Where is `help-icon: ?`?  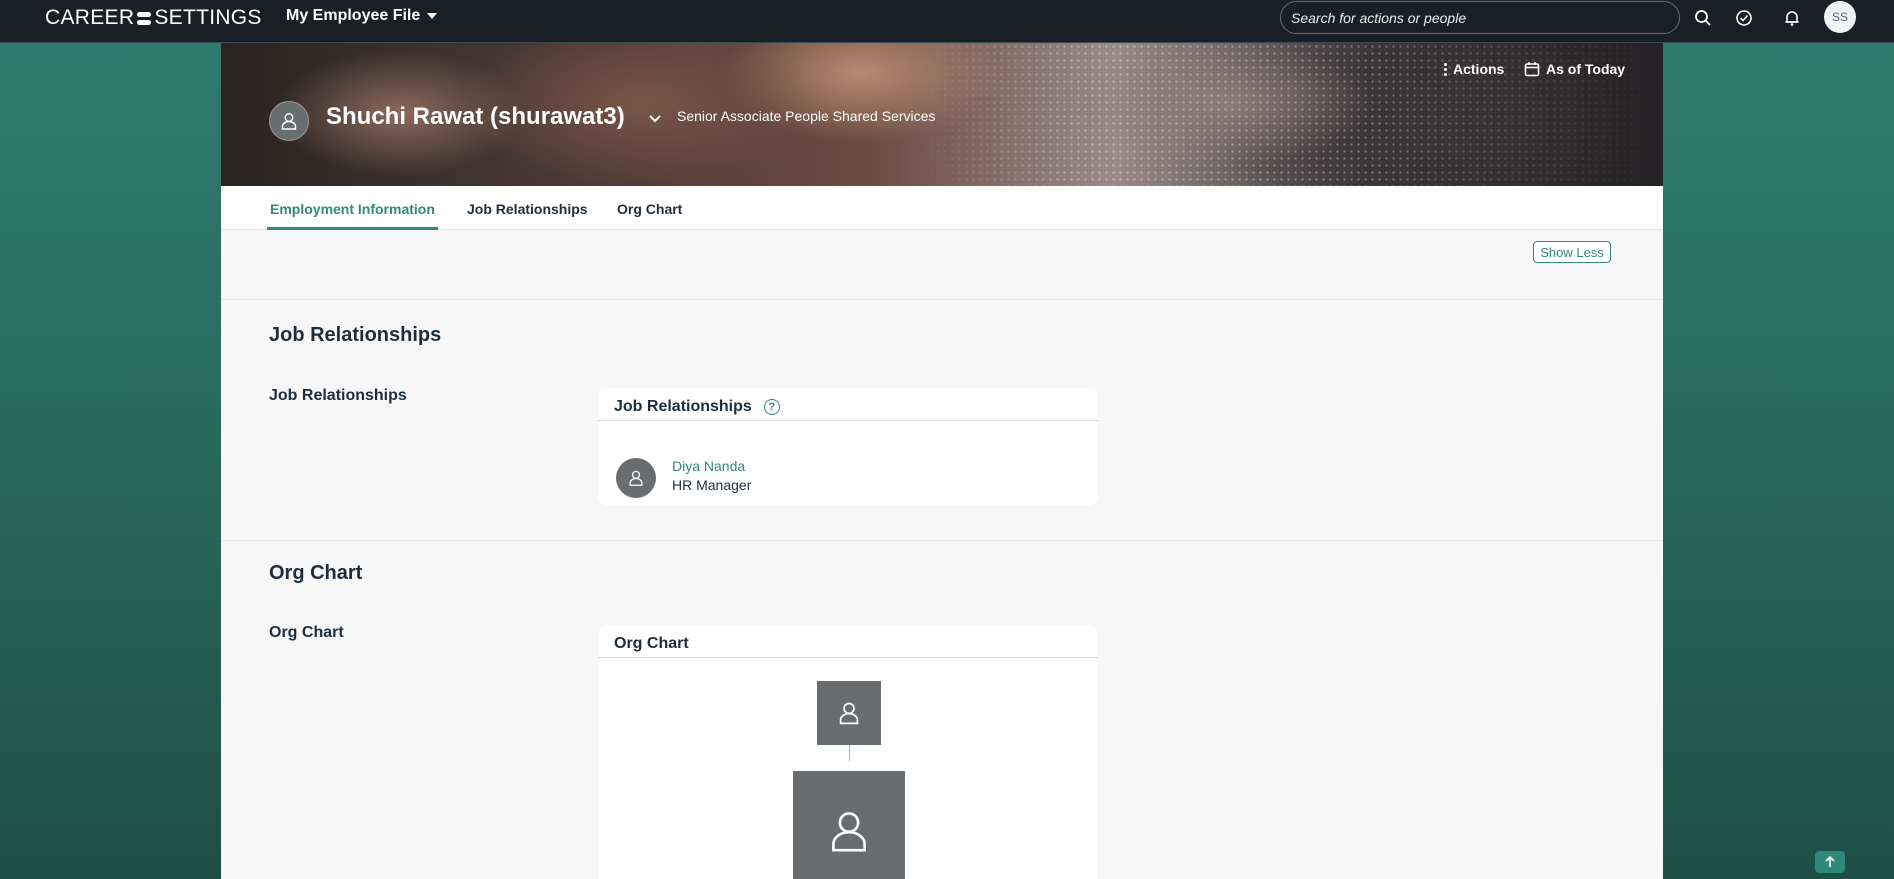
help-icon: ? is located at coordinates (771, 407).